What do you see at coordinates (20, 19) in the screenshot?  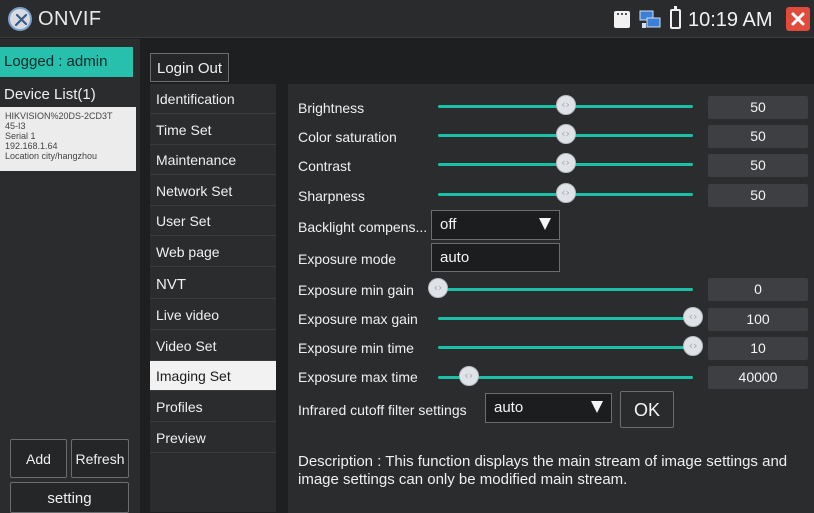 I see `settings-logo-icon` at bounding box center [20, 19].